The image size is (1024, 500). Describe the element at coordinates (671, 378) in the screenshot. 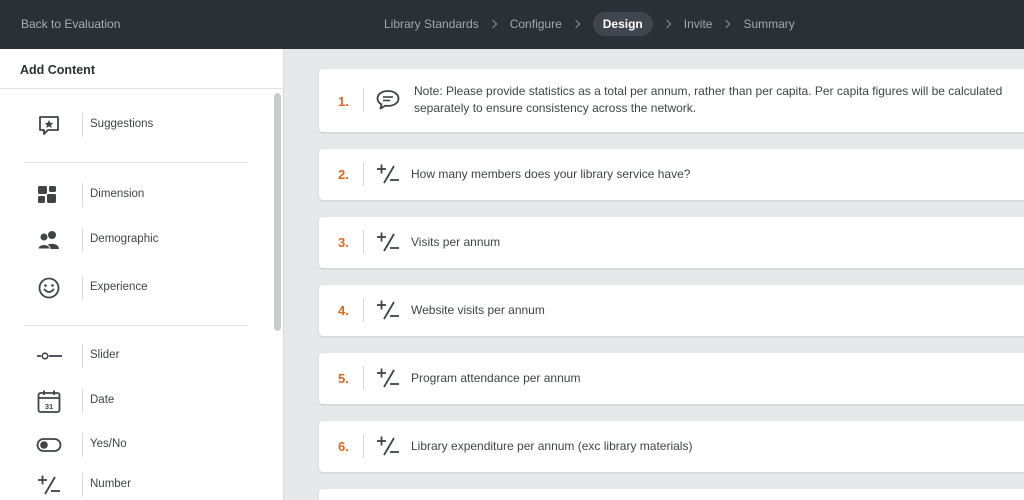

I see `question-card-5: 5. Program attendance per annum` at that location.